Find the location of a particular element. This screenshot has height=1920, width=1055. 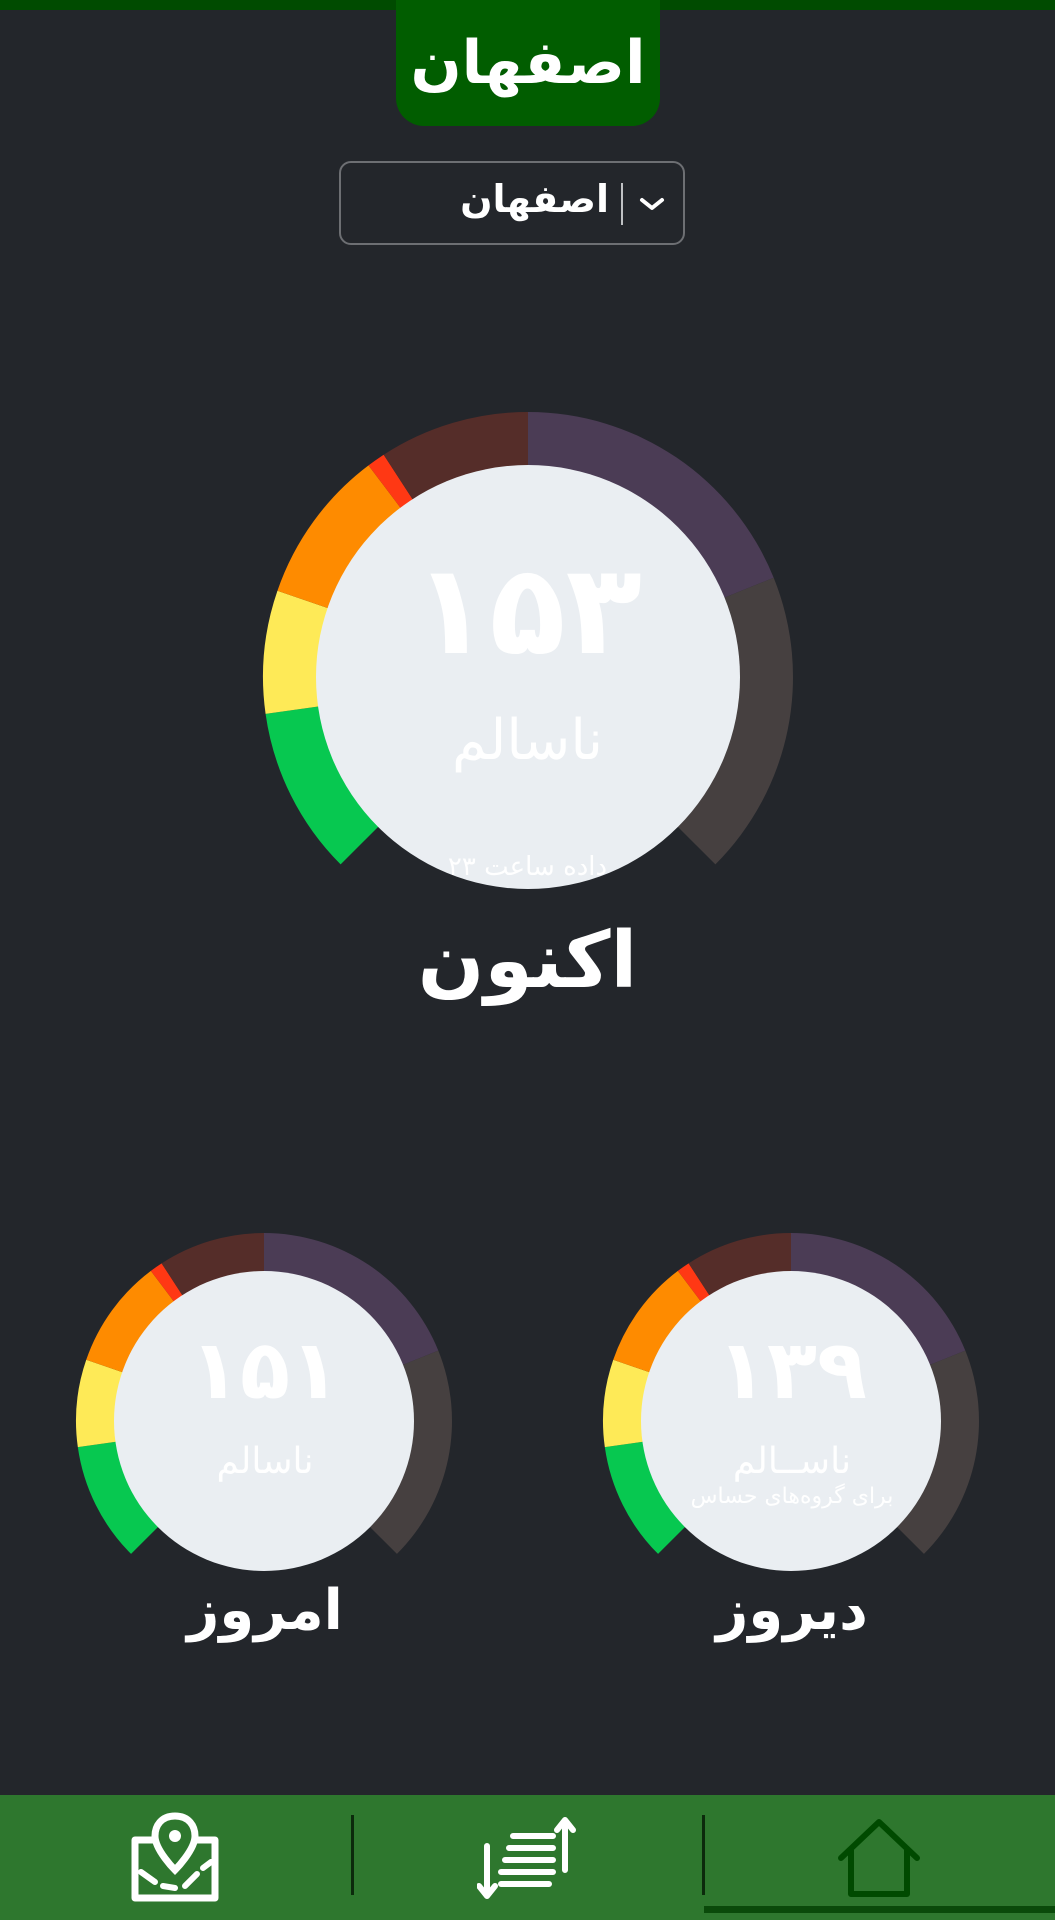

nav-ranking-button is located at coordinates (527, 1857).